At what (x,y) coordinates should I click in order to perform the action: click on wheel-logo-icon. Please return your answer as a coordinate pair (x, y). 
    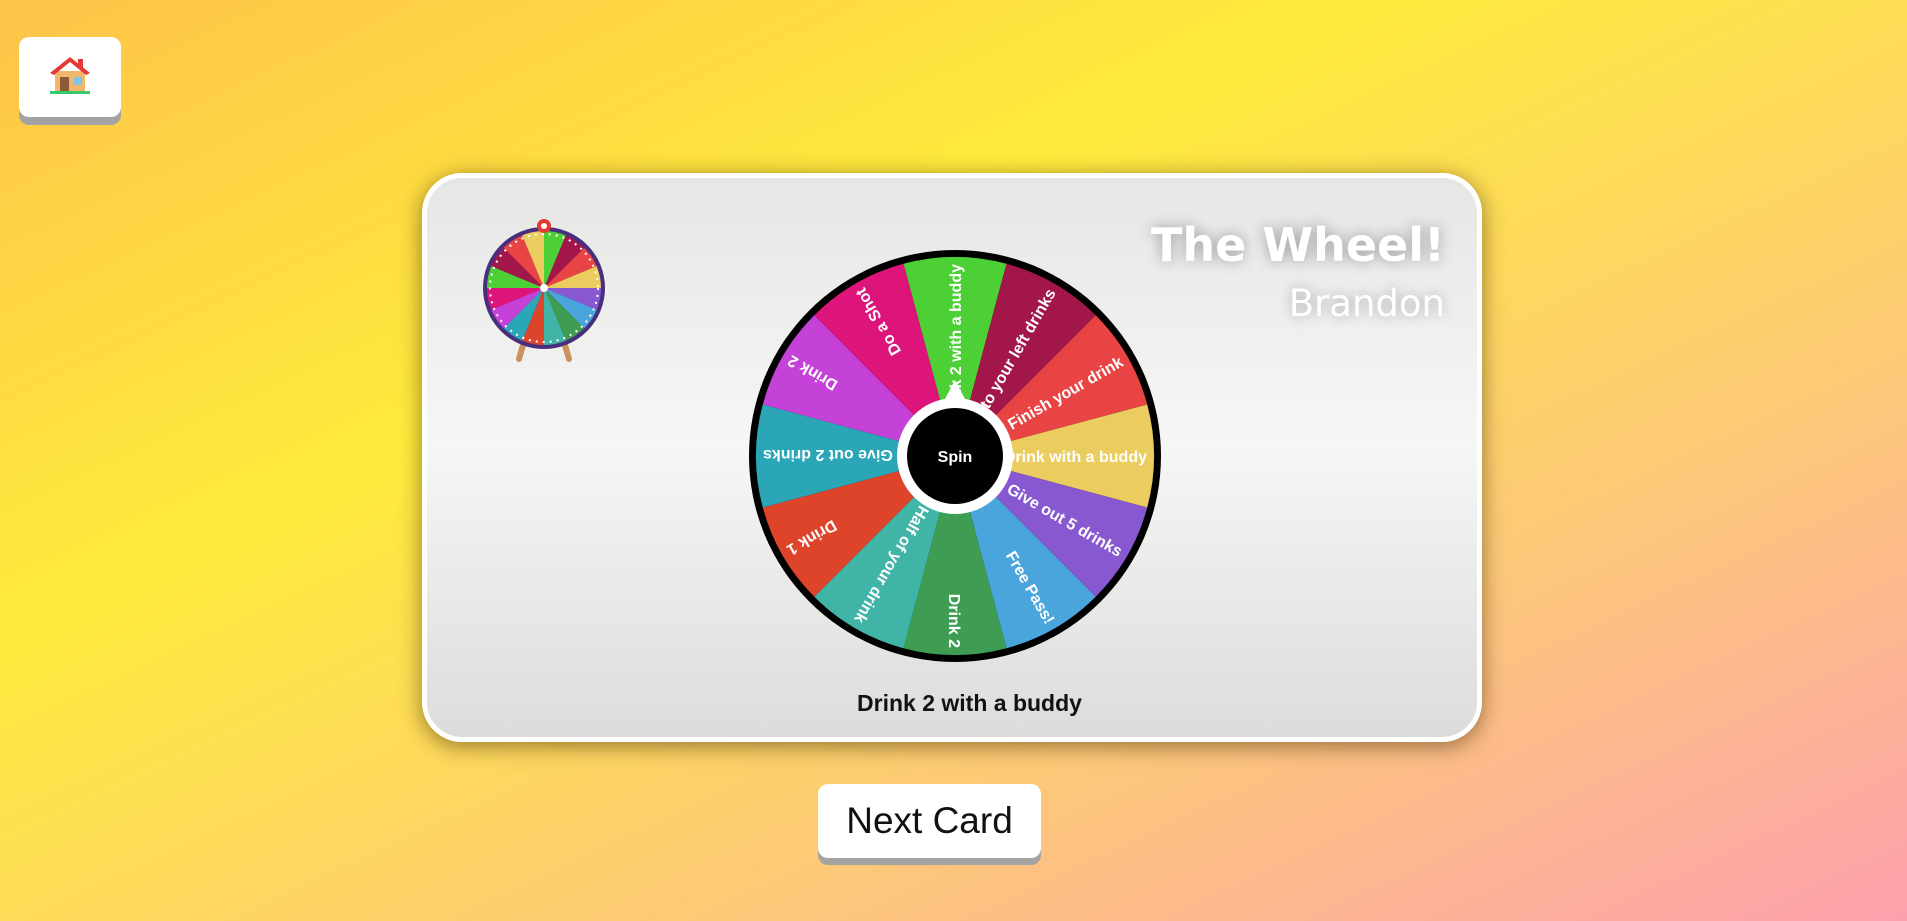
    Looking at the image, I should click on (544, 291).